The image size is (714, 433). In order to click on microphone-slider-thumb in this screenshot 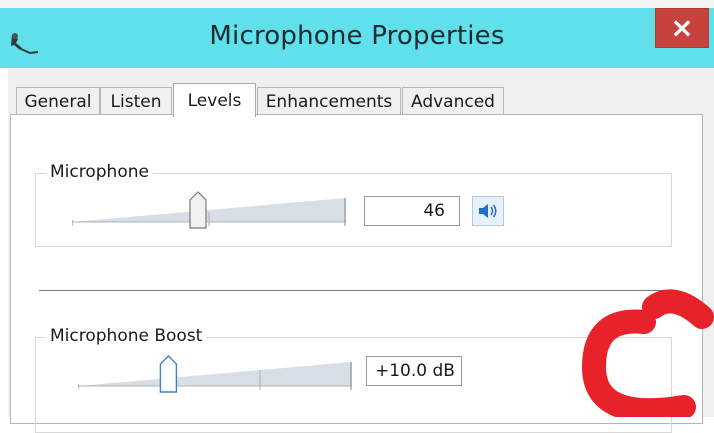, I will do `click(198, 210)`.